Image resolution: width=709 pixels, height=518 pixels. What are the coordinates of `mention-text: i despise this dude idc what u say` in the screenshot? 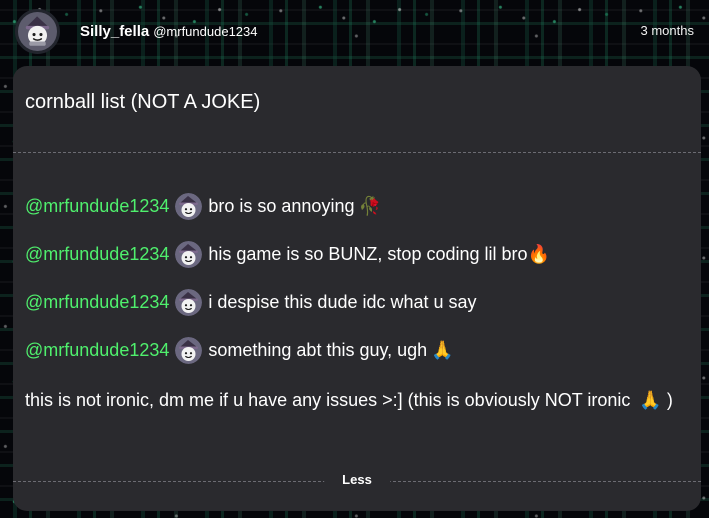 It's located at (342, 301).